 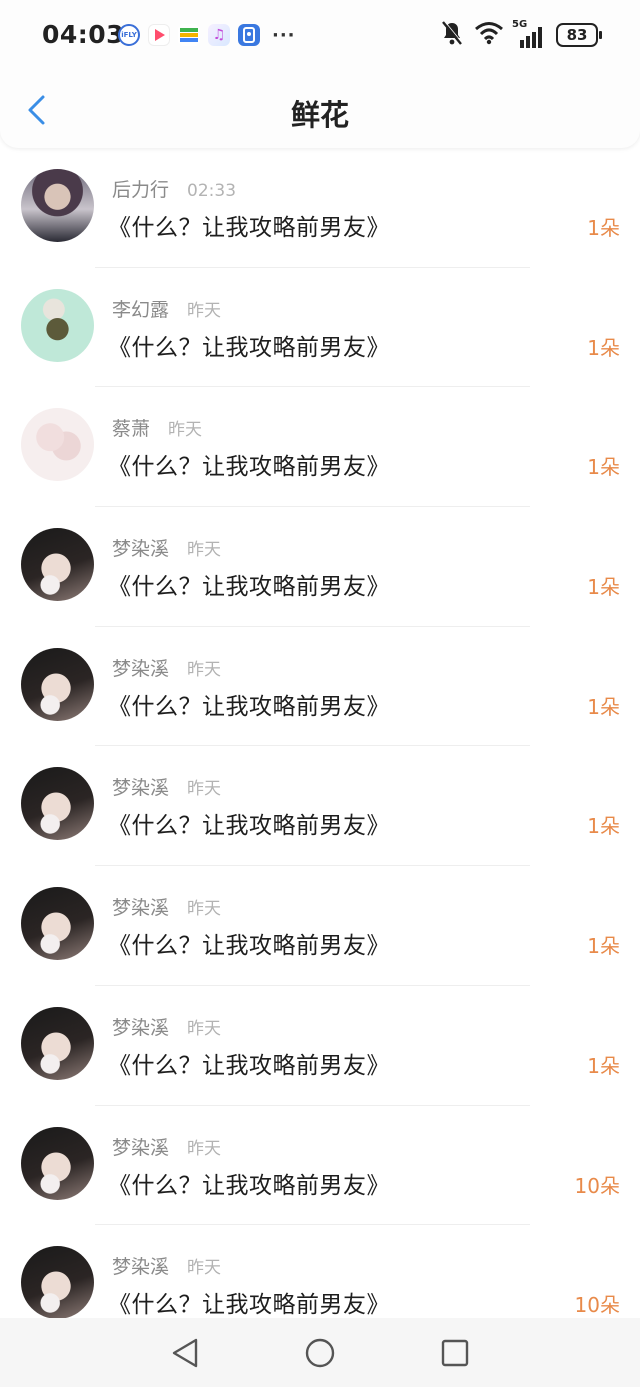 I want to click on system-navigation-bar, so click(x=320, y=1352).